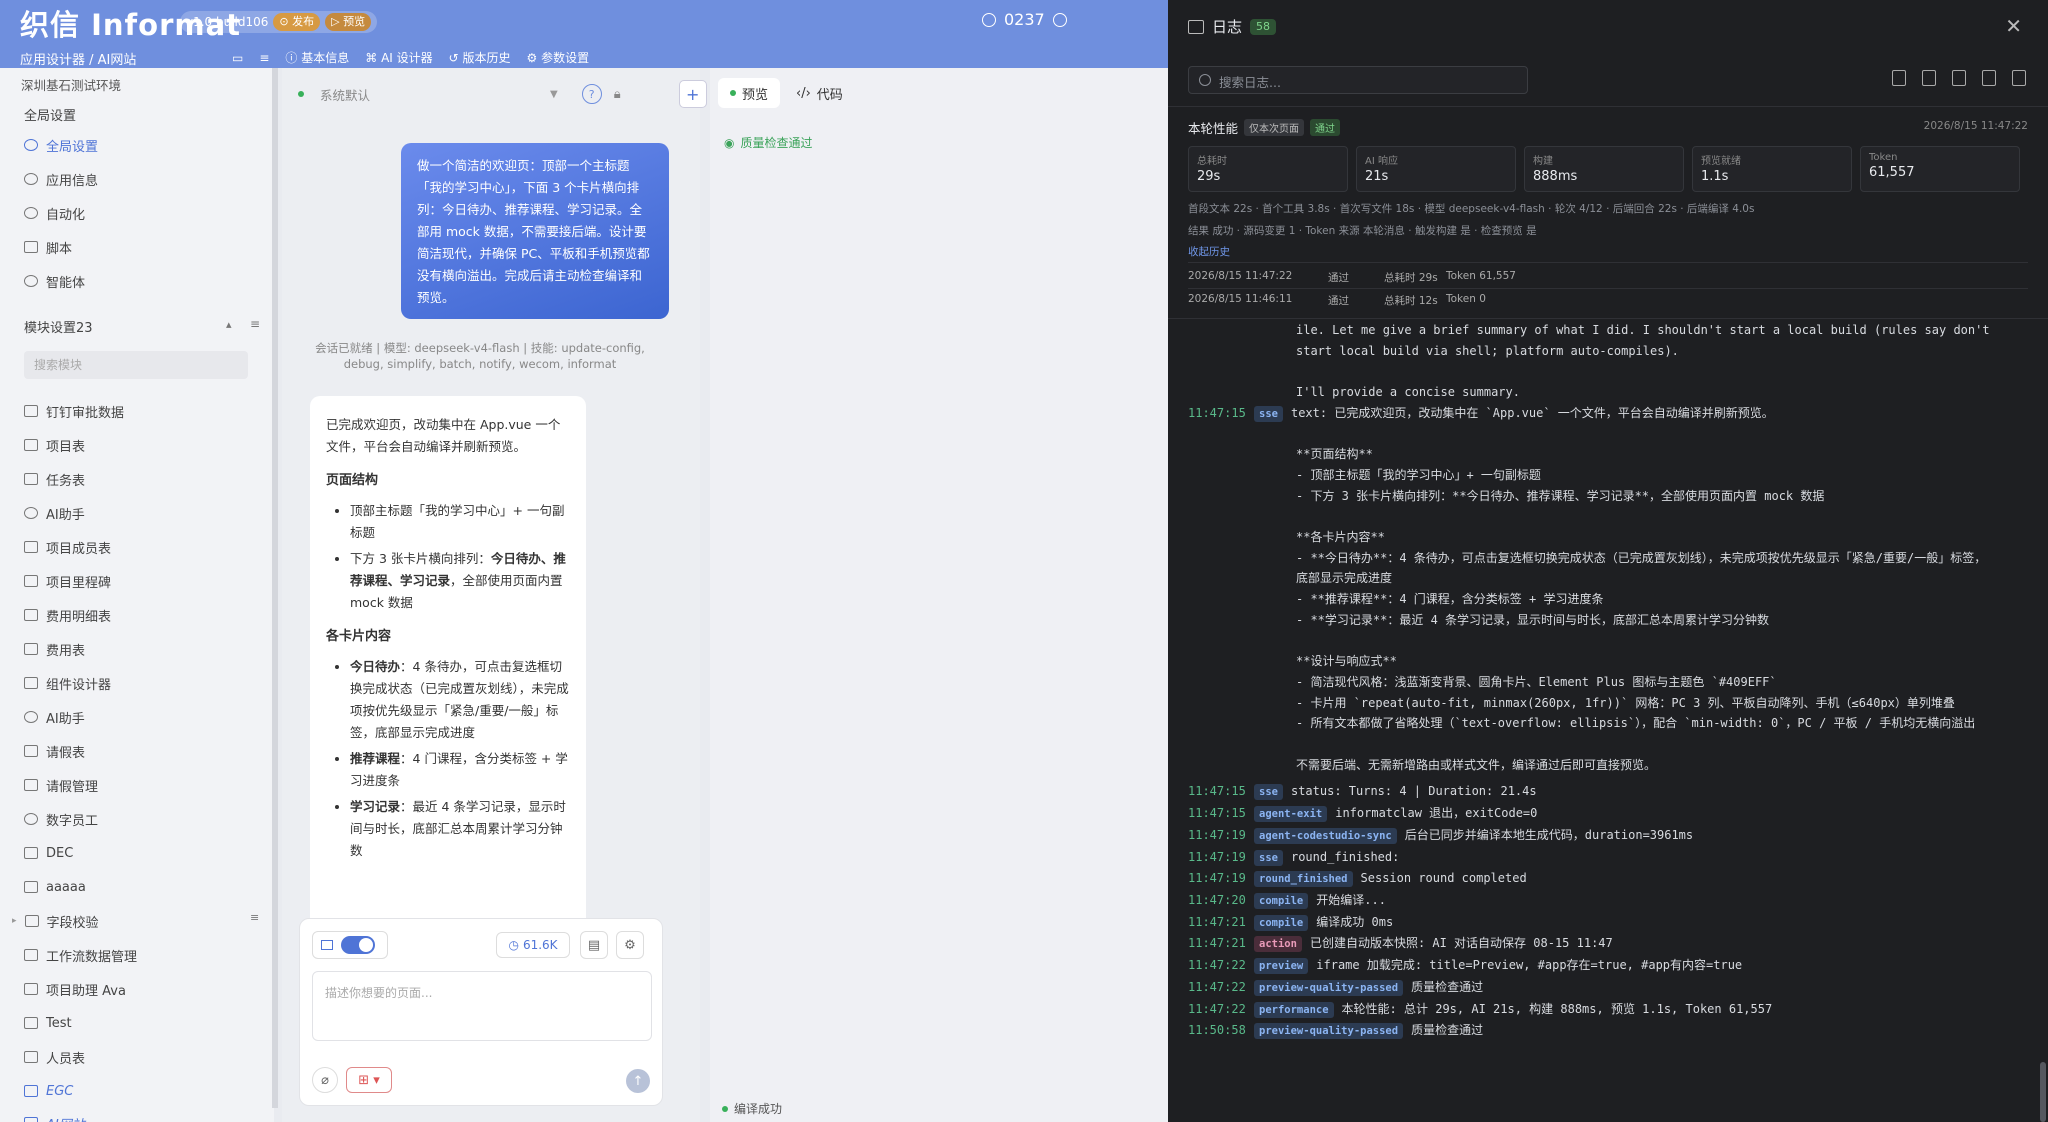 The image size is (2048, 1122). What do you see at coordinates (398, 57) in the screenshot?
I see `tab-ai-designer: ⌘ AI 设计器` at bounding box center [398, 57].